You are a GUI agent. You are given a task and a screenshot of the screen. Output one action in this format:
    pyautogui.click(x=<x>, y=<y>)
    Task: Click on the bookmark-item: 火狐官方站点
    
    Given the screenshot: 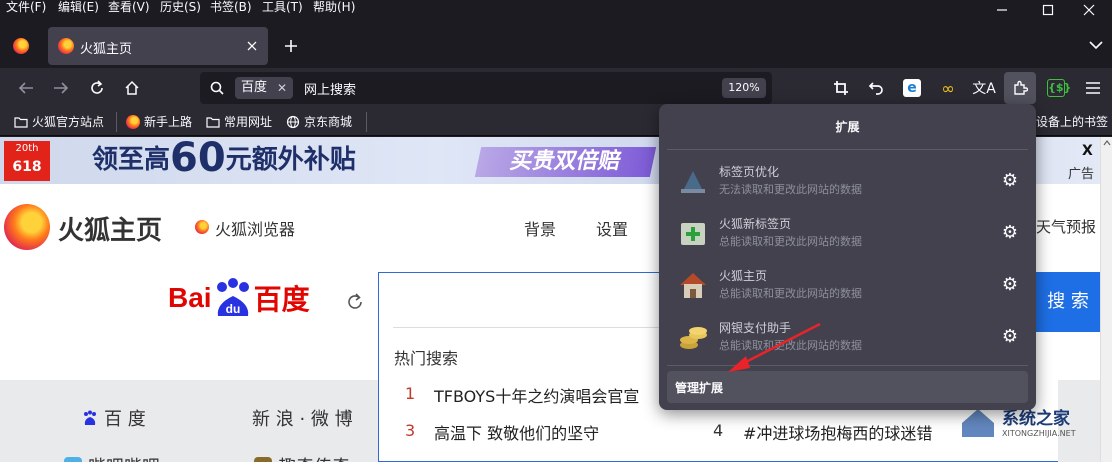 What is the action you would take?
    pyautogui.click(x=59, y=122)
    